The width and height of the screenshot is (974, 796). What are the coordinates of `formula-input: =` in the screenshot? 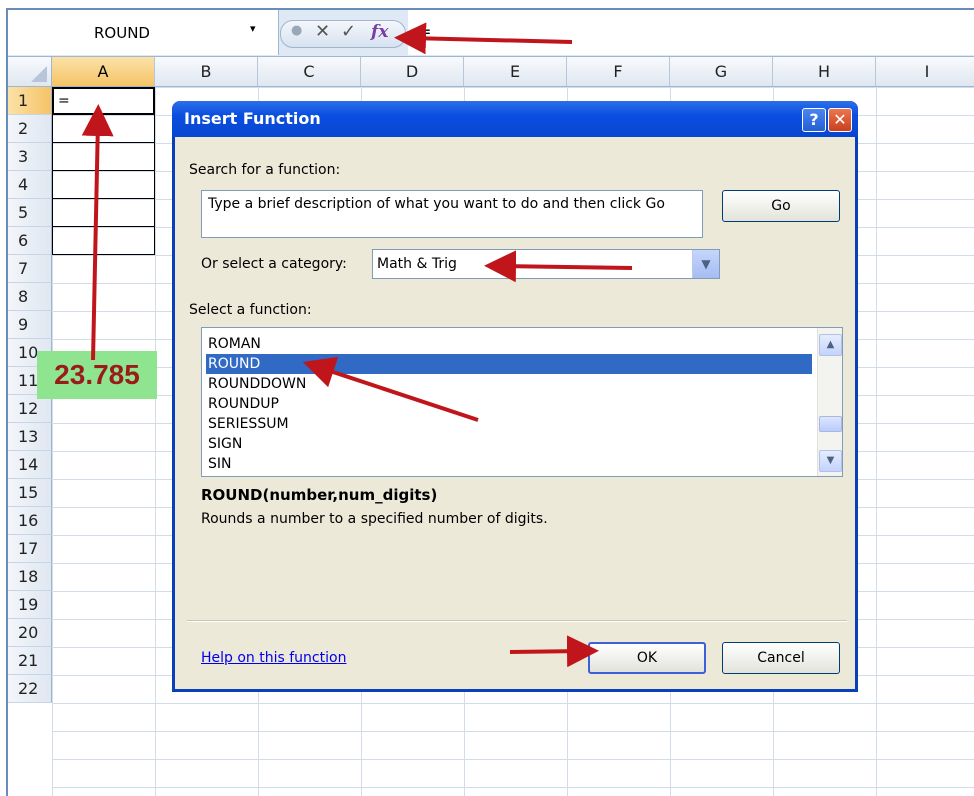 It's located at (691, 32).